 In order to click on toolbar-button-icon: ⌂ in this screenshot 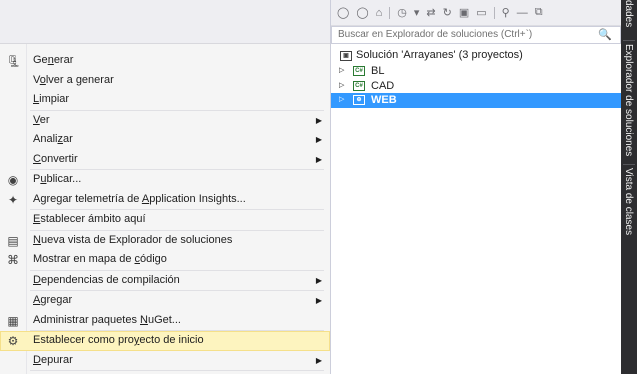, I will do `click(379, 13)`.